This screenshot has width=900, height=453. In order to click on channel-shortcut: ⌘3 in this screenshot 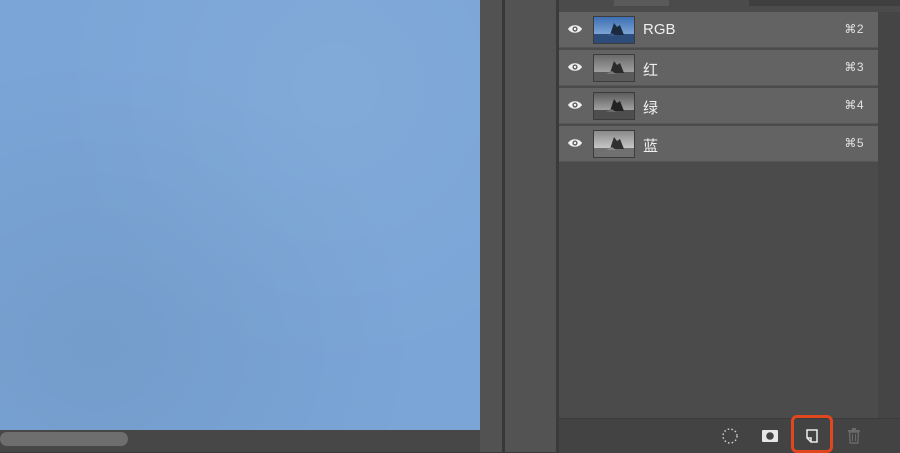, I will do `click(854, 67)`.